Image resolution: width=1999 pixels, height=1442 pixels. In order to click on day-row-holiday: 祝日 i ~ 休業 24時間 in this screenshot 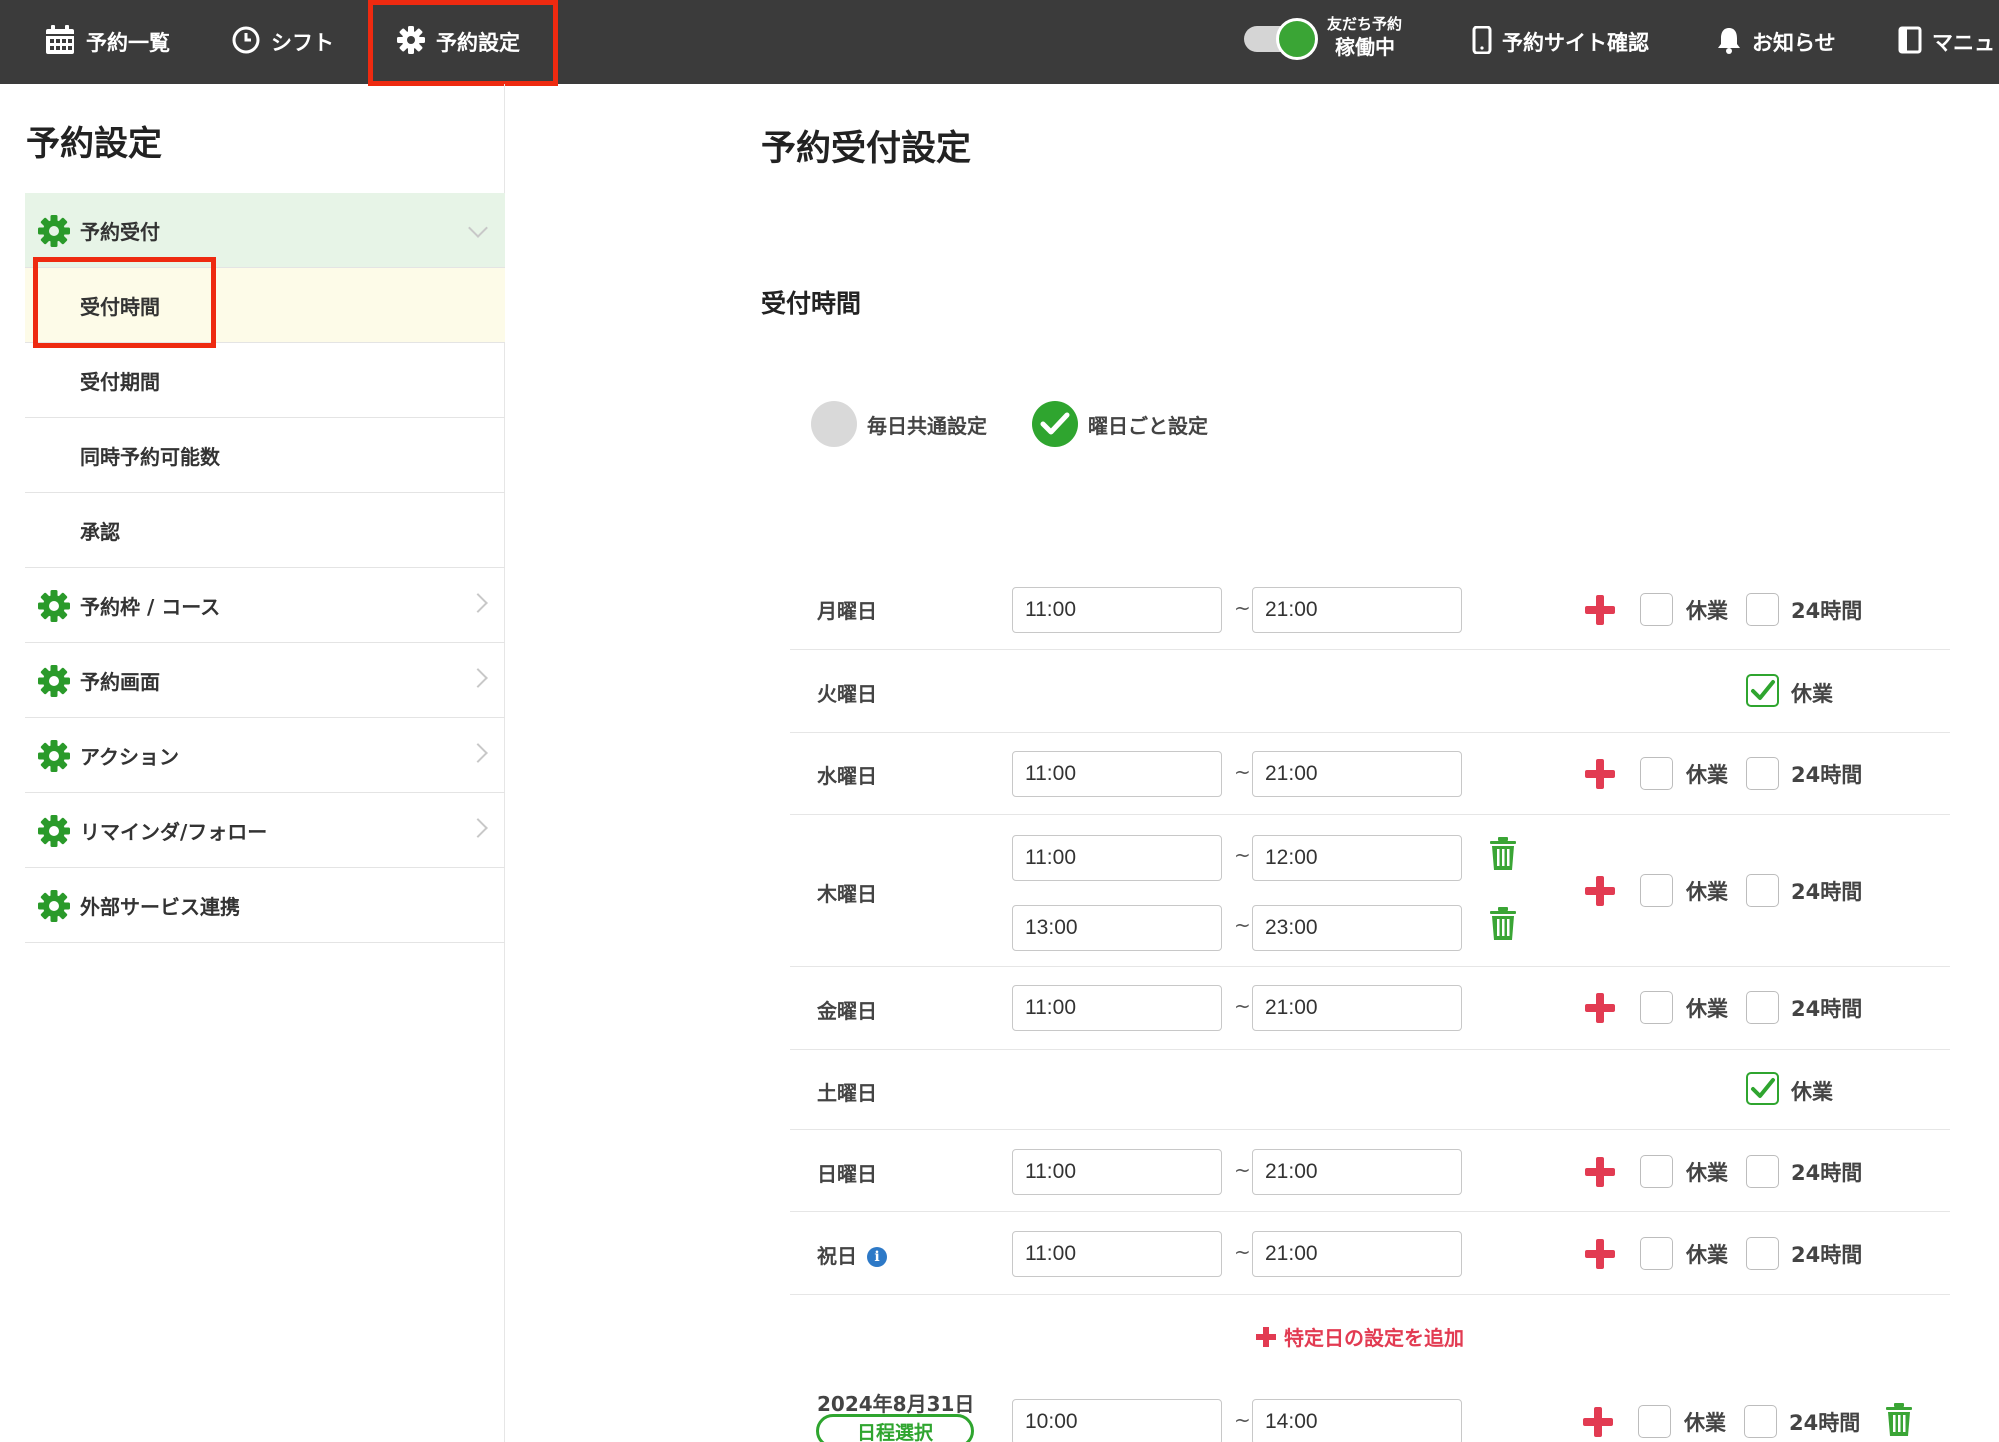, I will do `click(1370, 1253)`.